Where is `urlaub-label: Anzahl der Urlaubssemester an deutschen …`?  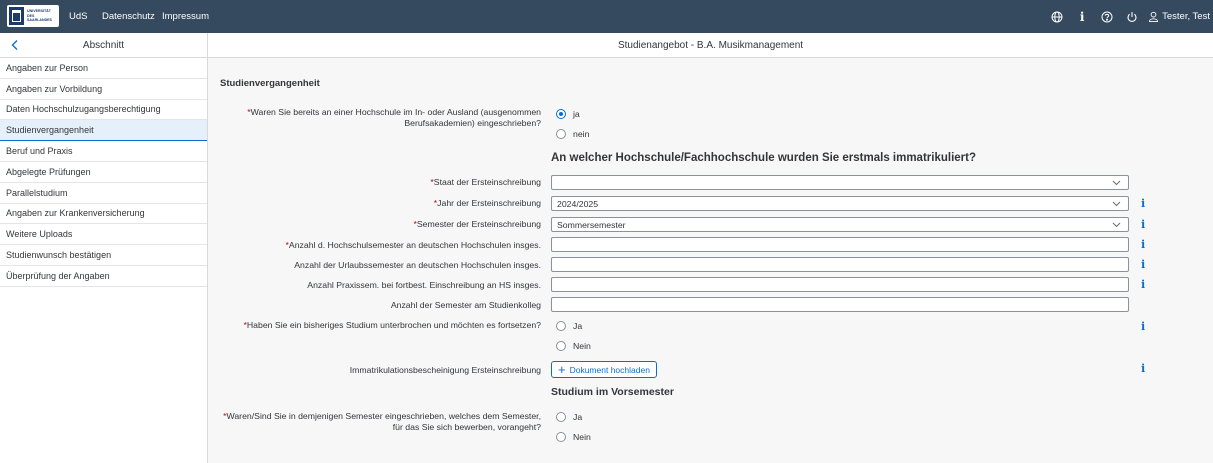
urlaub-label: Anzahl der Urlaubssemester an deutschen … is located at coordinates (417, 265).